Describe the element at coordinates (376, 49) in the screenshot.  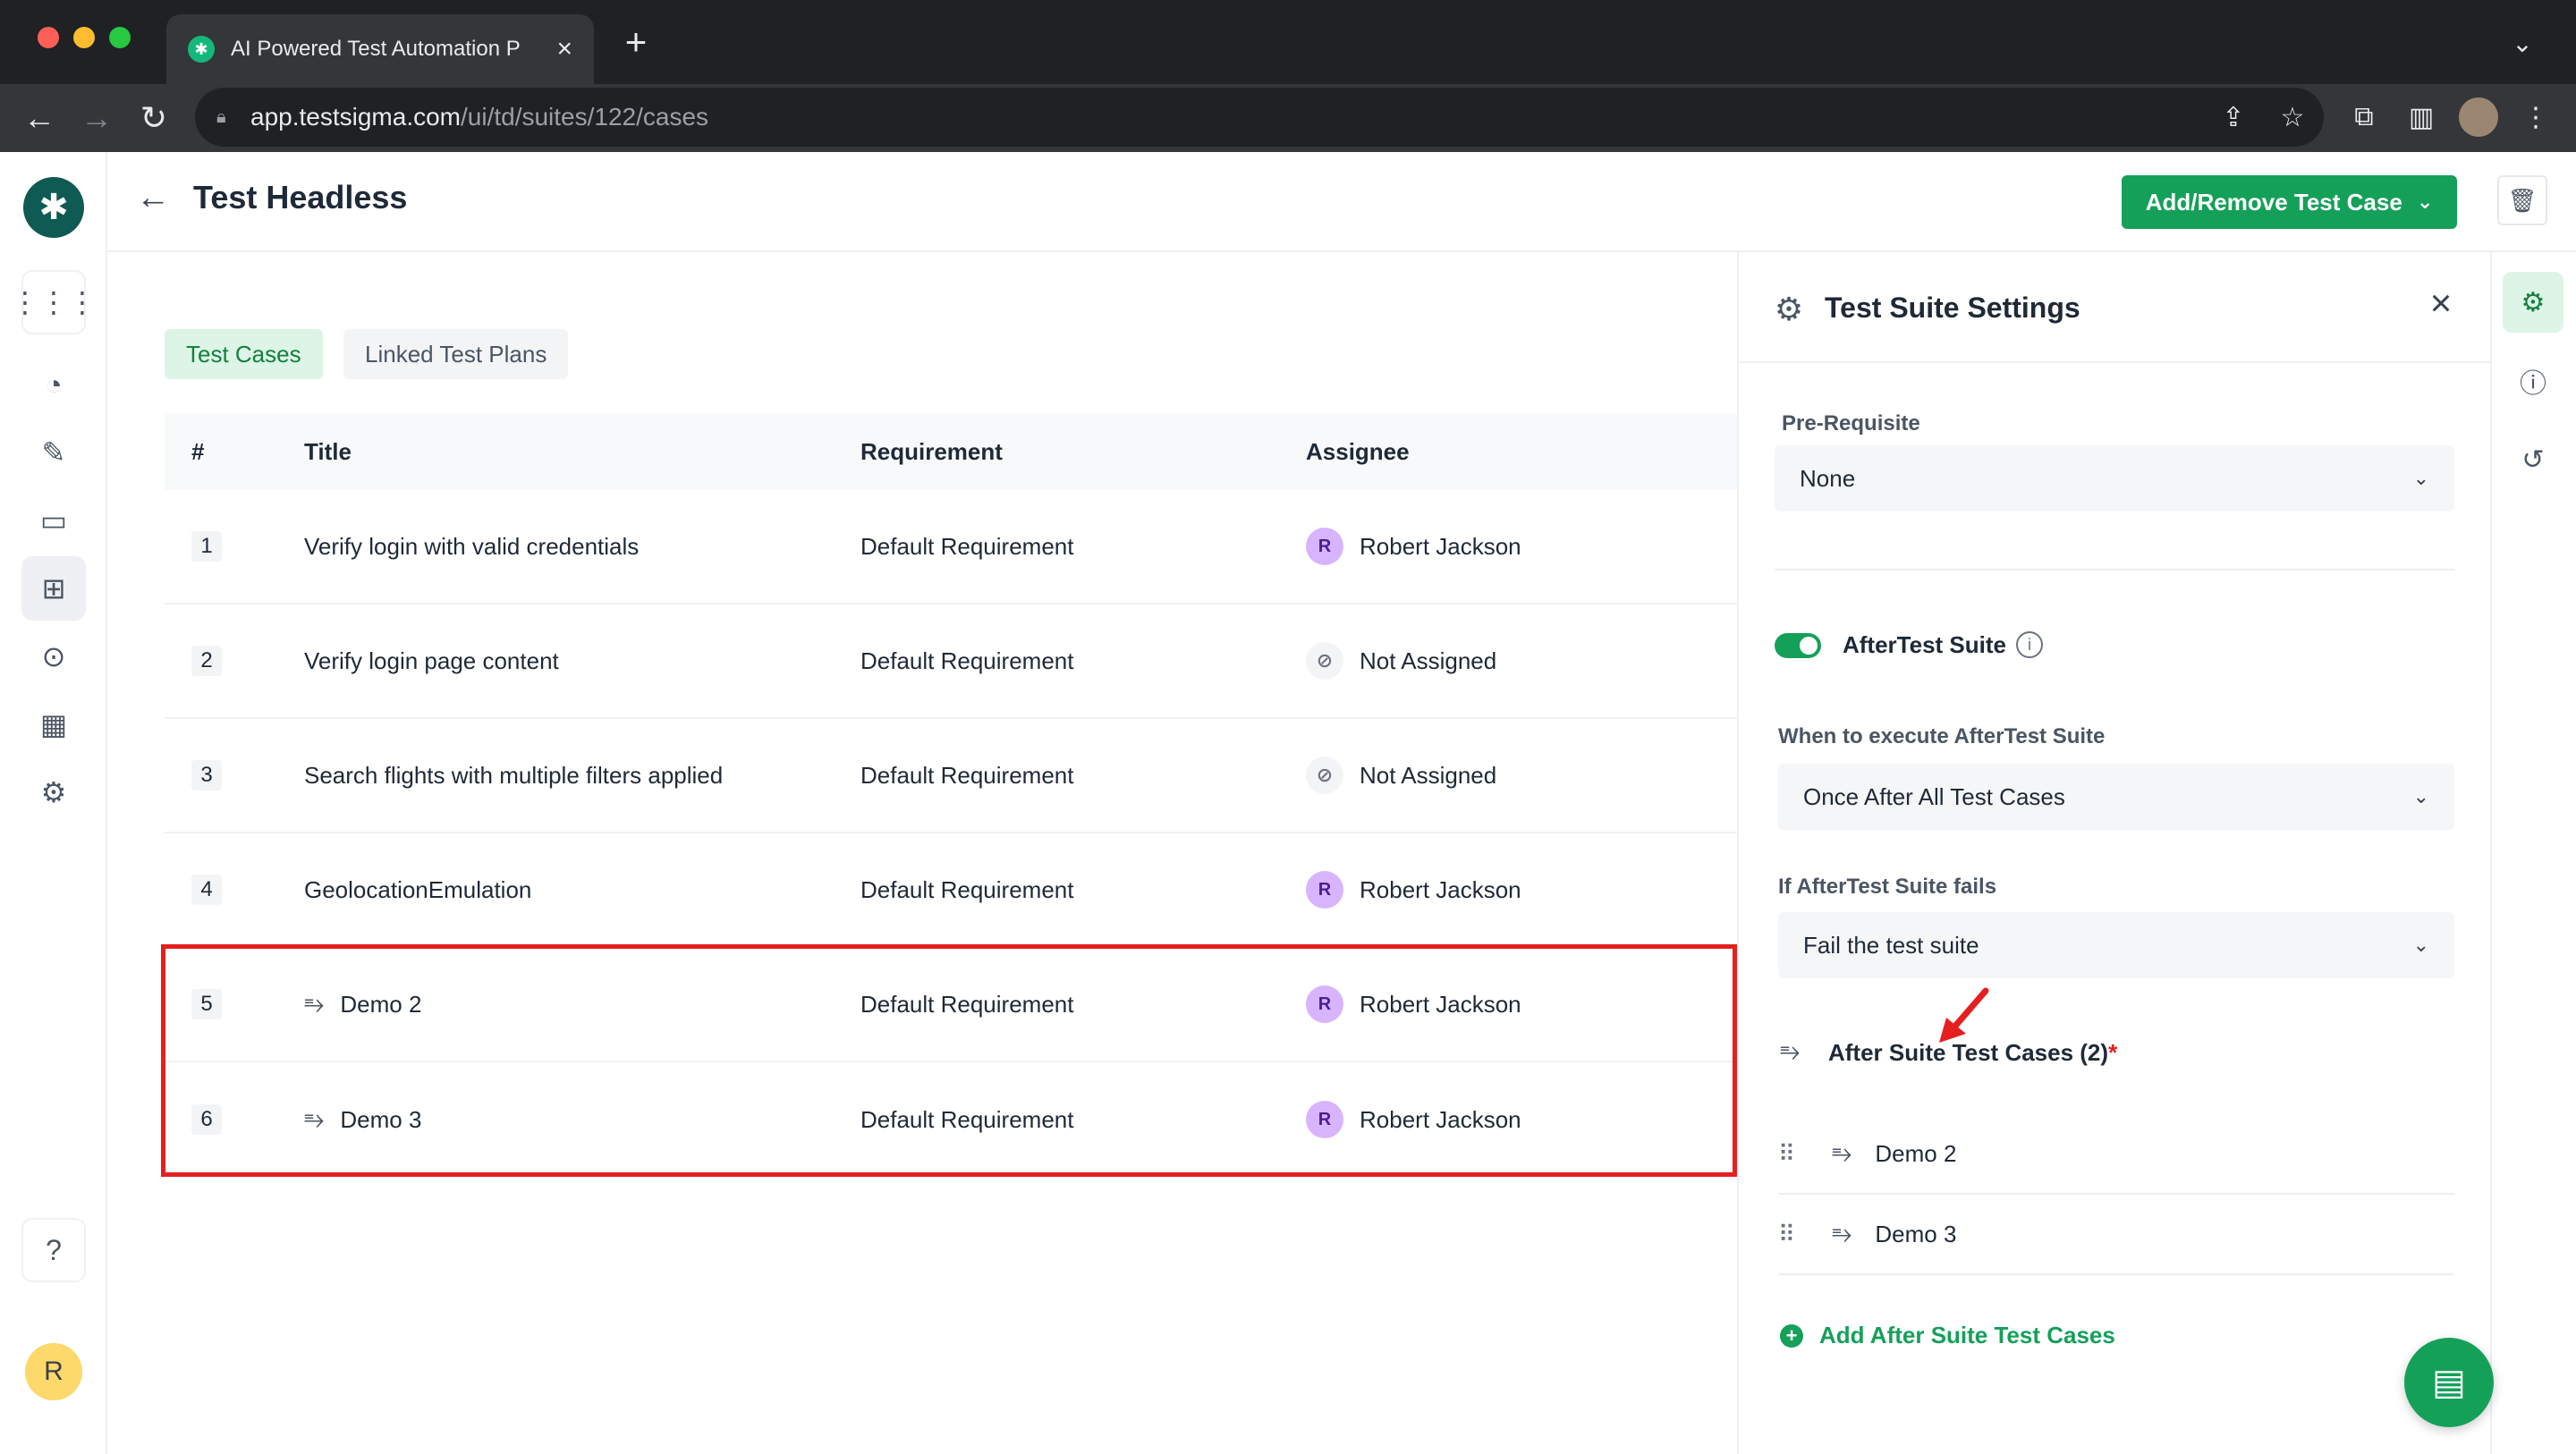
I see `browser-tab-title: AI Powered Test Automation P` at that location.